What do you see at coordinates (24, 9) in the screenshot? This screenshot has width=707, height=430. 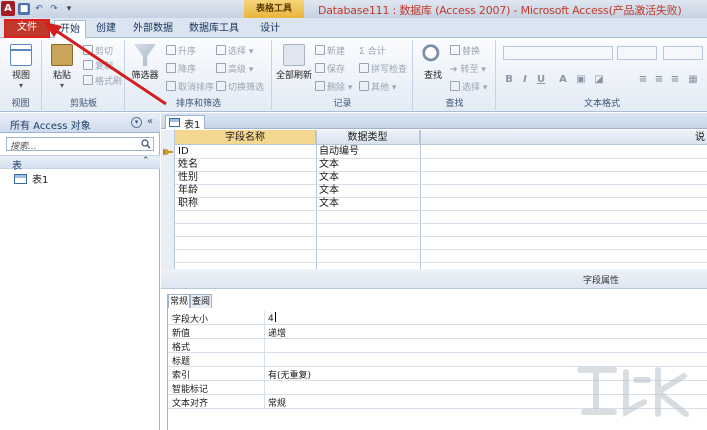 I see `save-icon: ■` at bounding box center [24, 9].